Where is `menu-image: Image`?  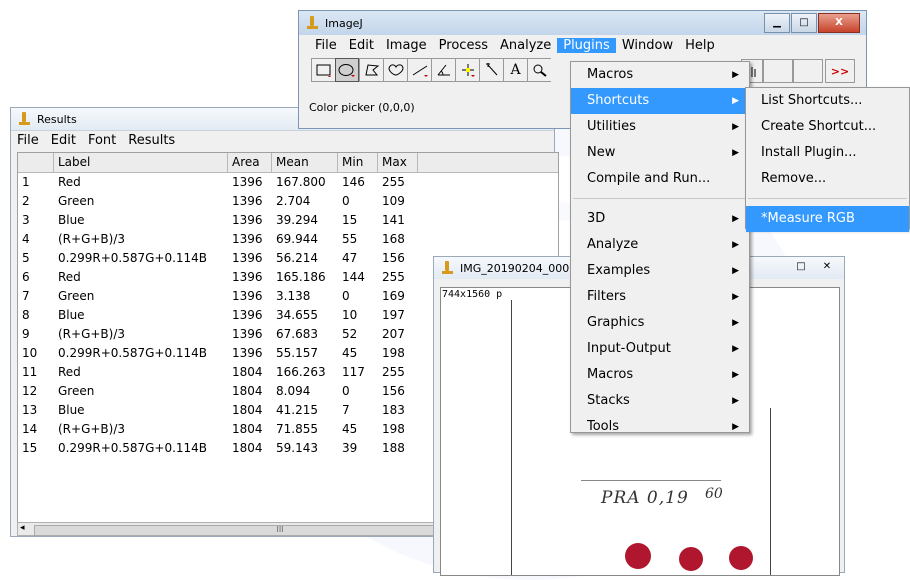
menu-image: Image is located at coordinates (406, 45).